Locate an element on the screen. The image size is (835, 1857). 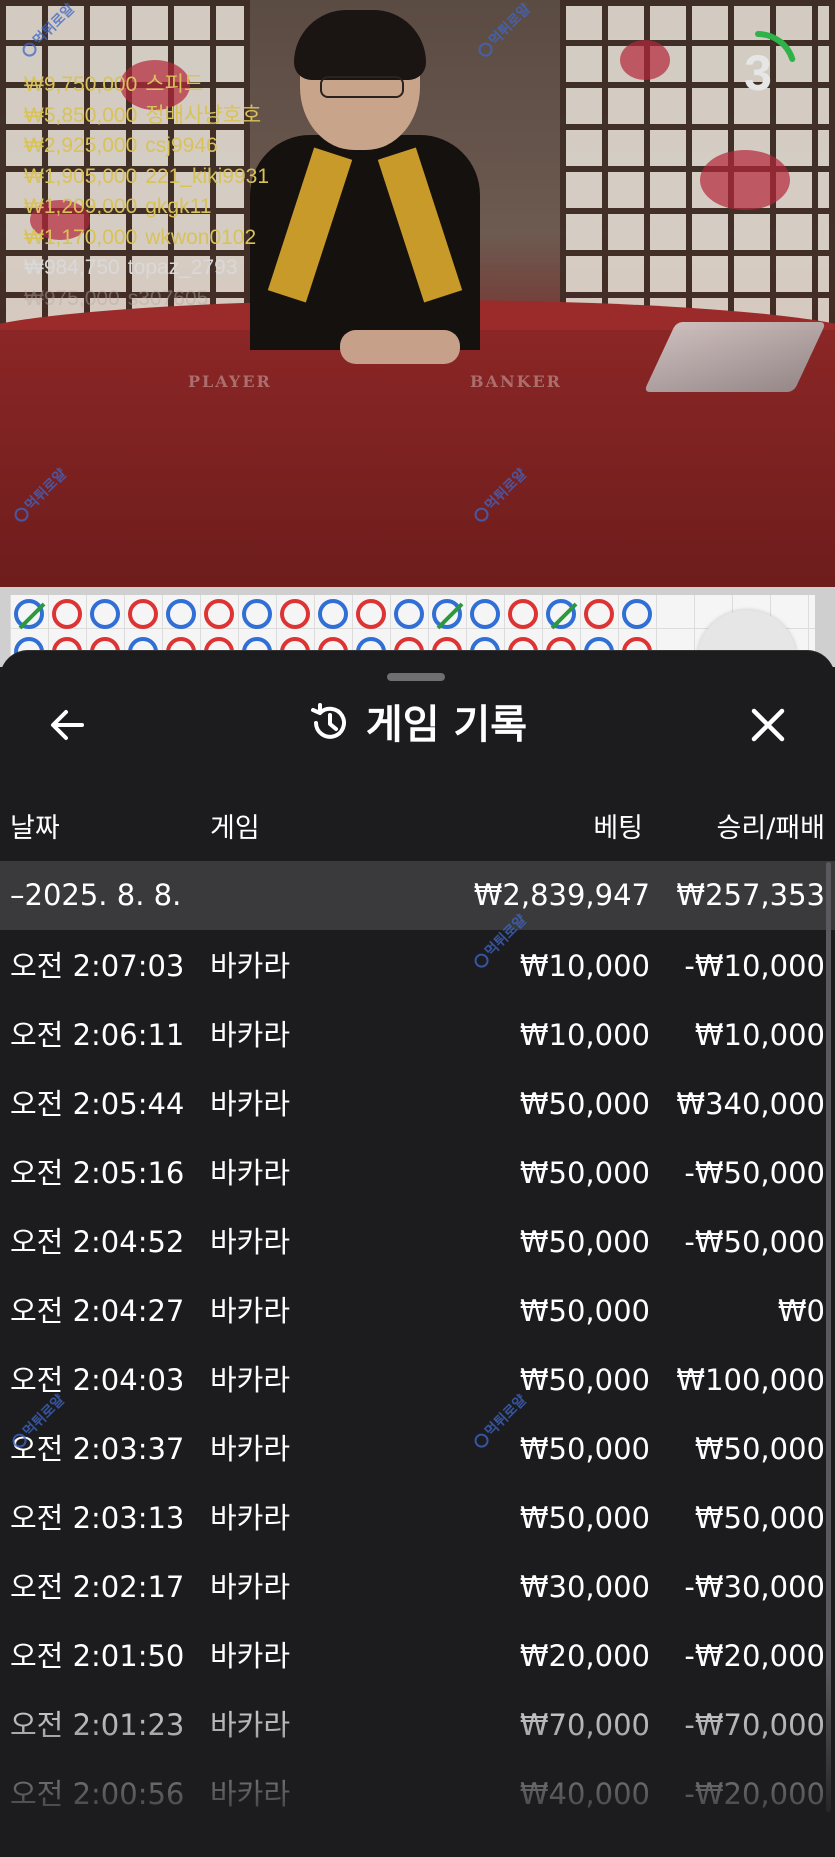
row-bet: ₩70,000 is located at coordinates (584, 1725).